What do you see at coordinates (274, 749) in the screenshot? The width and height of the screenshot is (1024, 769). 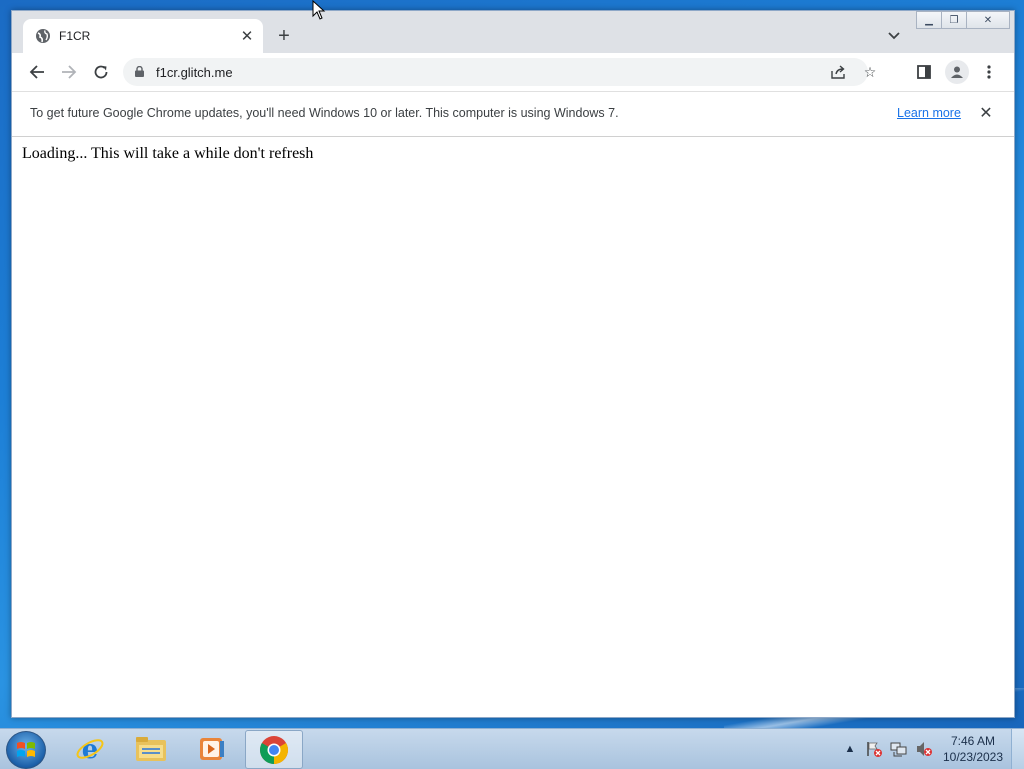 I see `chrome-taskbar-icon` at bounding box center [274, 749].